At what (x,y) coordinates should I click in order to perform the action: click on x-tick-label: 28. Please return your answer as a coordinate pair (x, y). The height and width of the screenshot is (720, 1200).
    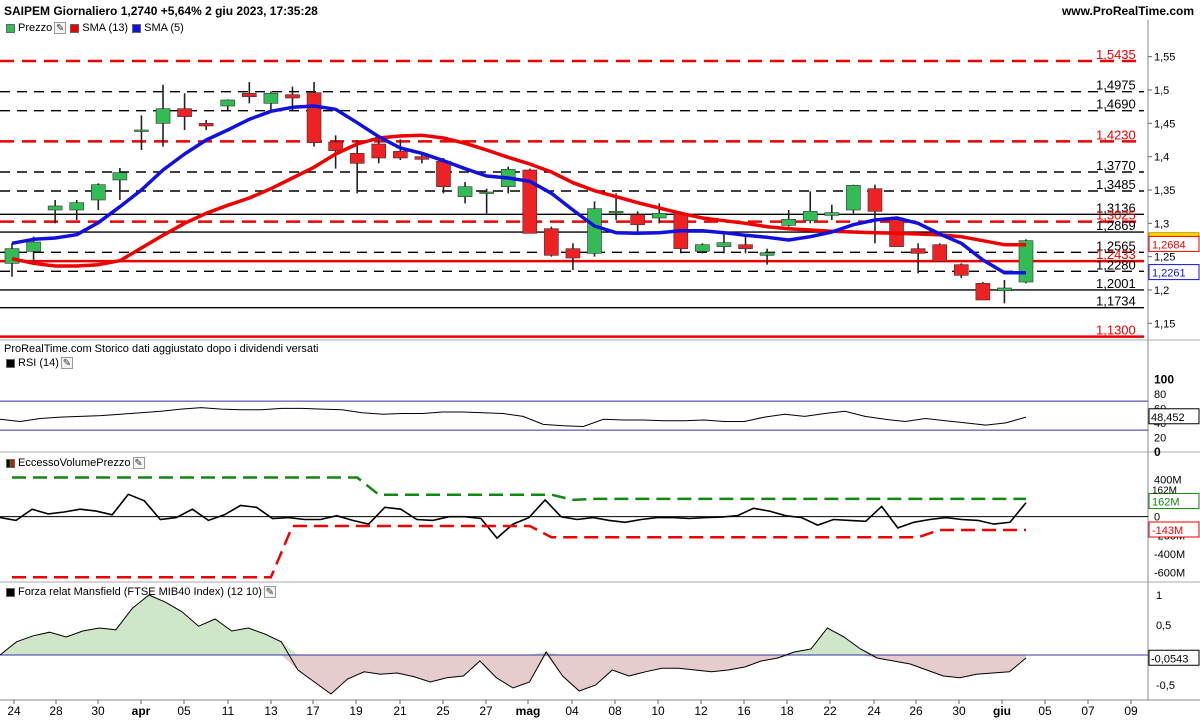
    Looking at the image, I should click on (56, 711).